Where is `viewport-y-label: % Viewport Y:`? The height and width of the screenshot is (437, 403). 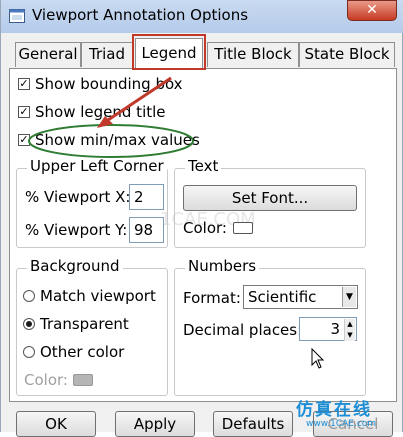 viewport-y-label: % Viewport Y: is located at coordinates (76, 230).